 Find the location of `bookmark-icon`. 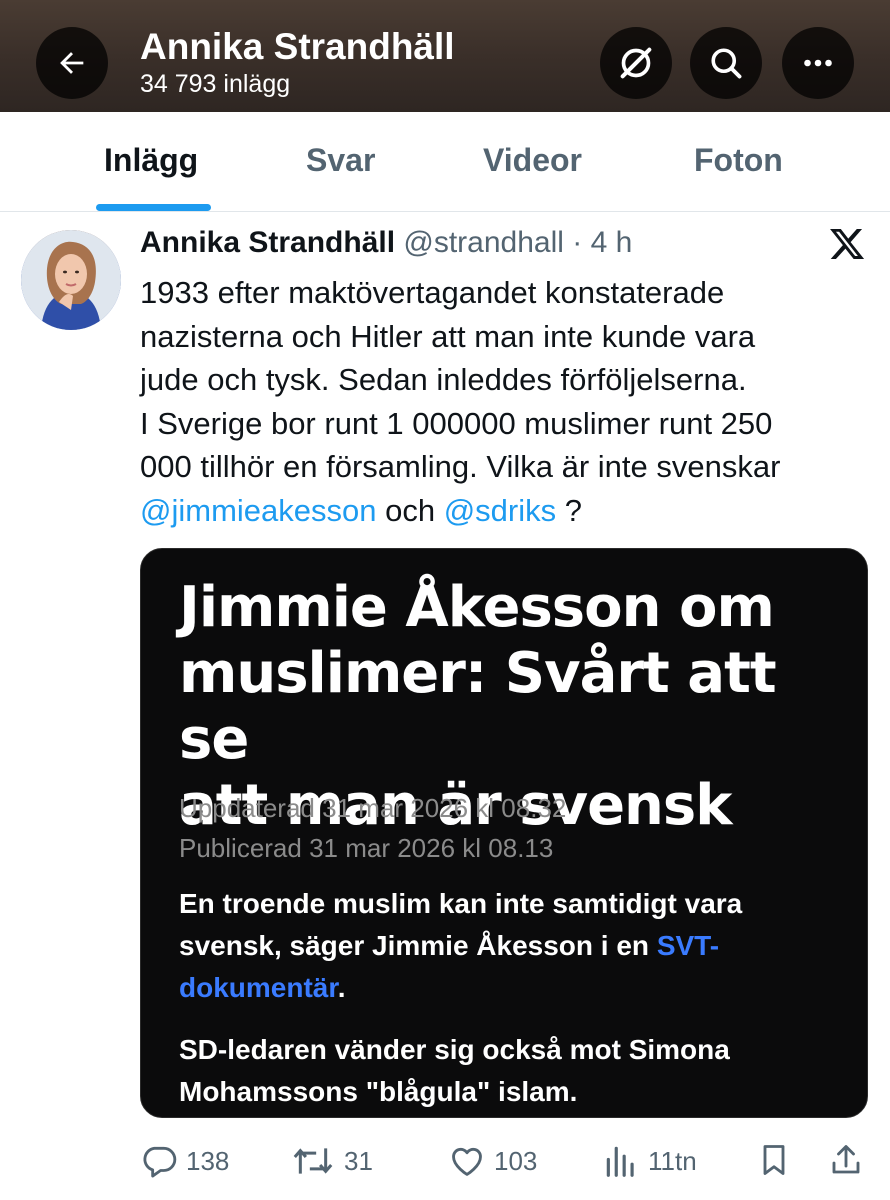

bookmark-icon is located at coordinates (774, 1160).